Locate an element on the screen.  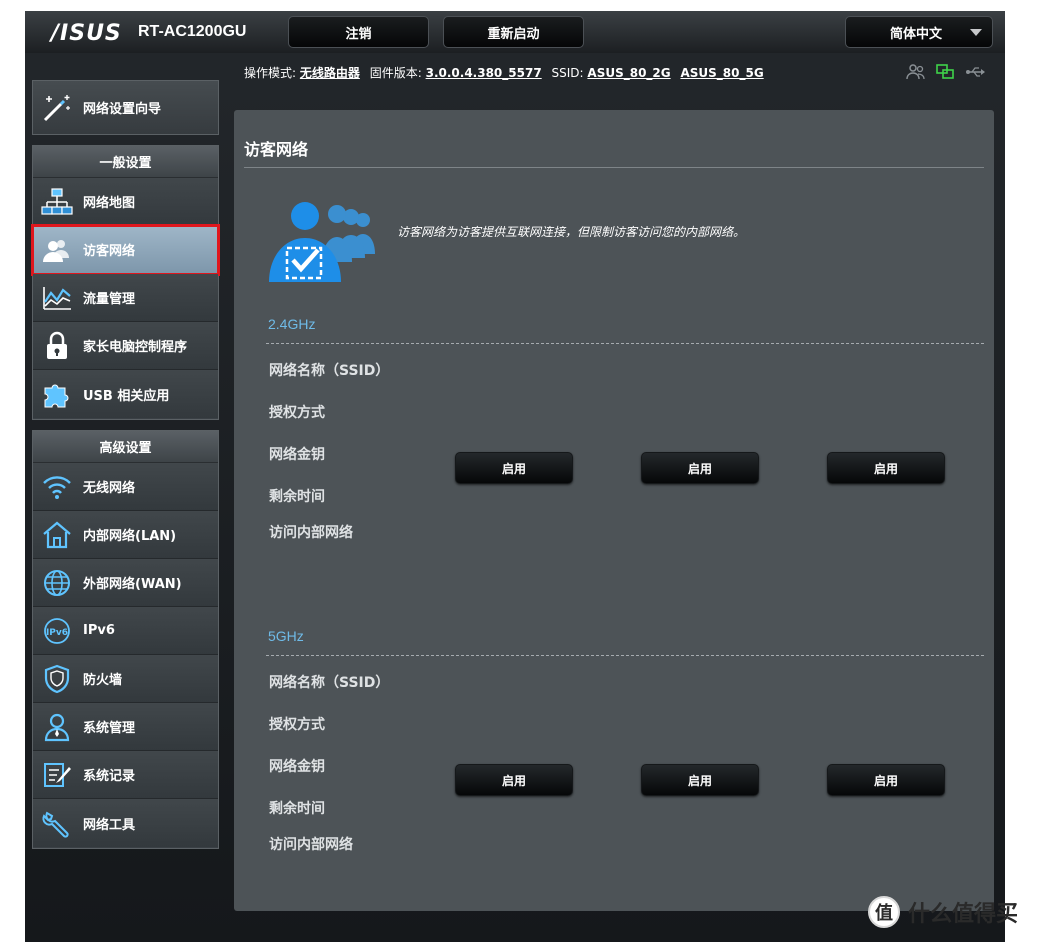
sidebar-item-label: IPv6 is located at coordinates (99, 630).